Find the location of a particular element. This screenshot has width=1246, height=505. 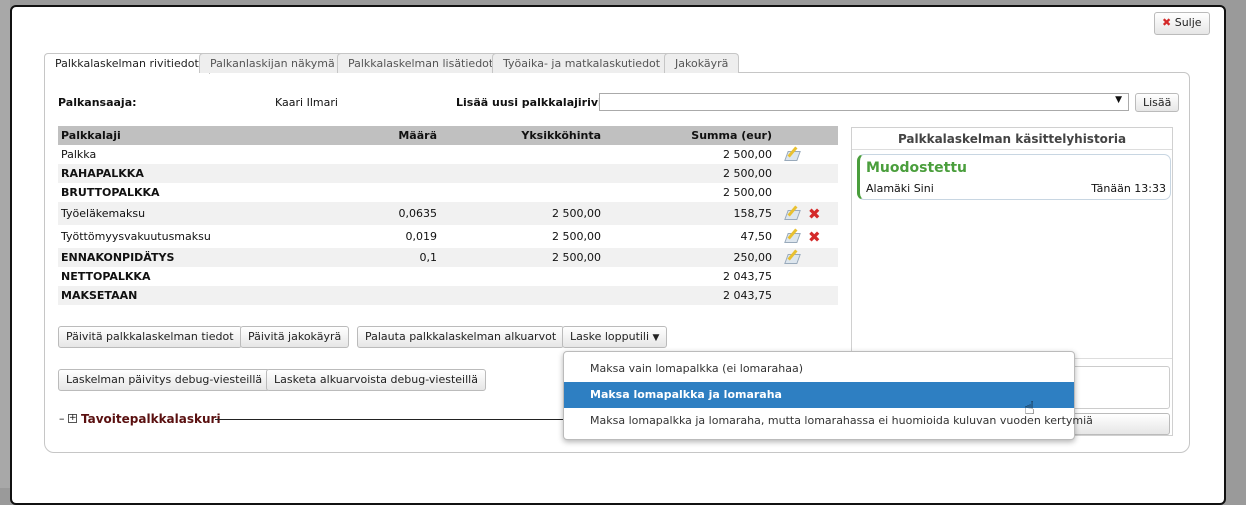

table-row: Työeläkemaksu 0,0635 2 500,00 158,75 ✖ is located at coordinates (448, 213).